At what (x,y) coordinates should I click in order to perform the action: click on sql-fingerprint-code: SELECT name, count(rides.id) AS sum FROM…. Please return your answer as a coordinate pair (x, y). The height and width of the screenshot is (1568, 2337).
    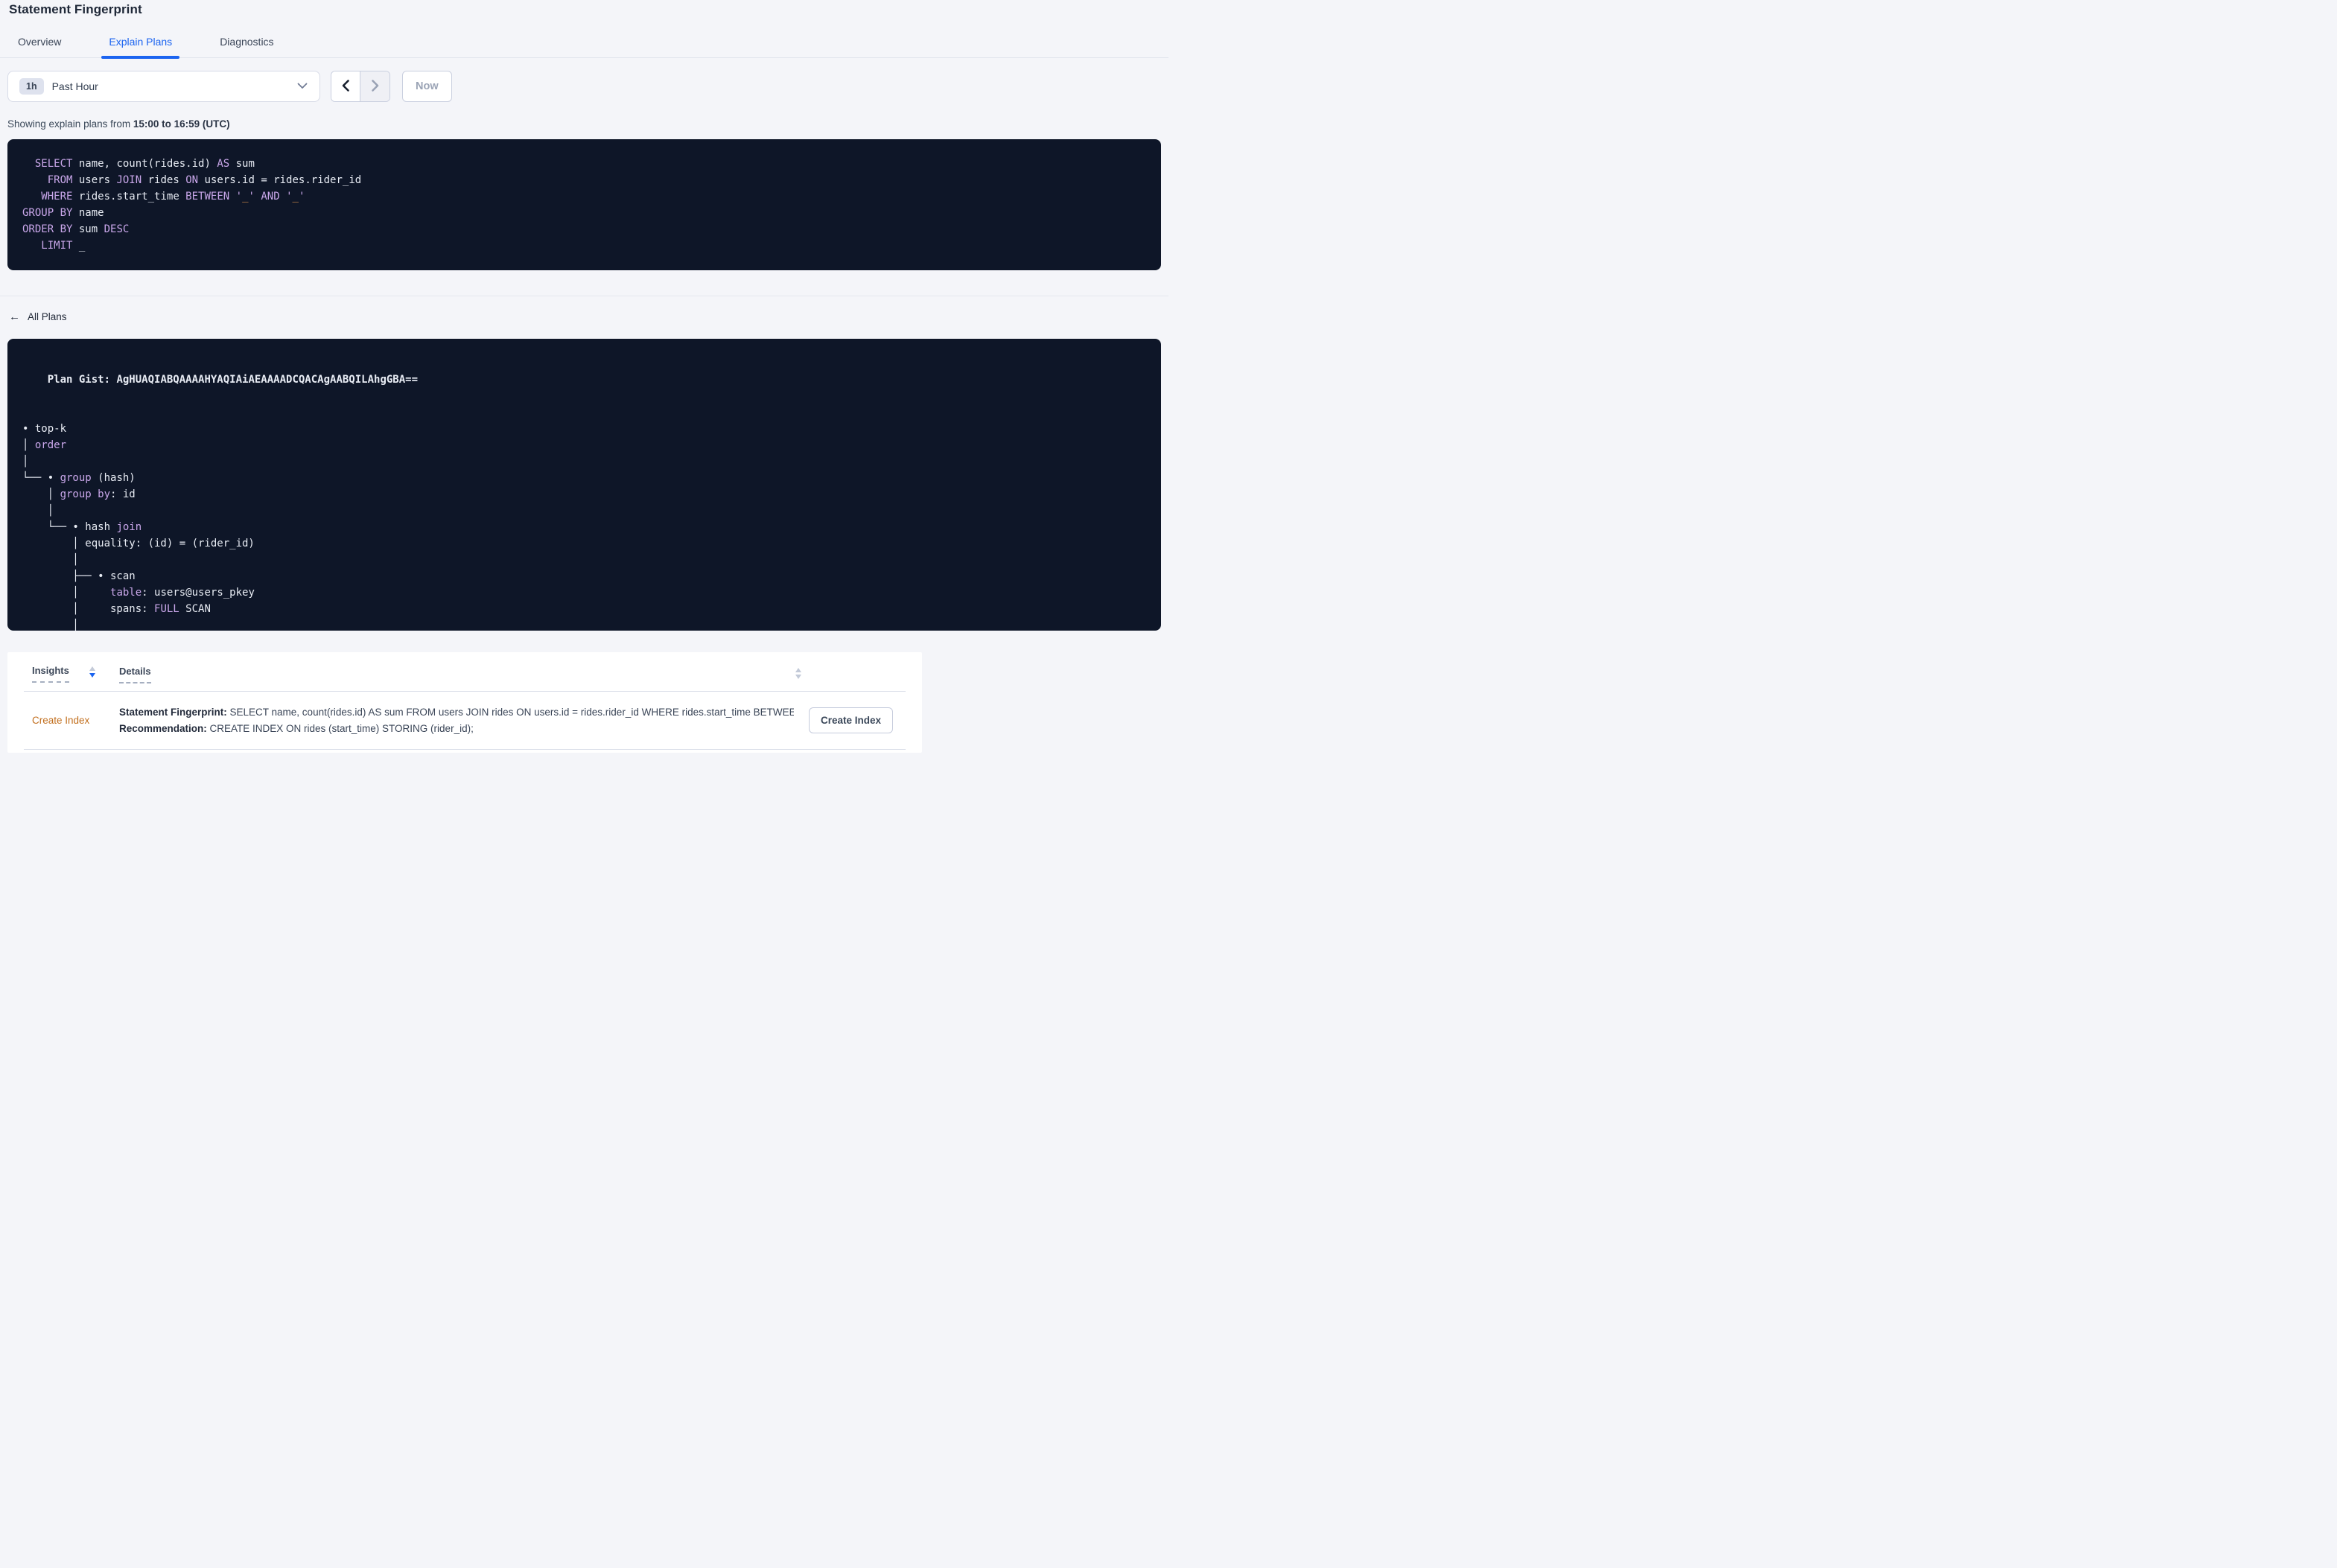
    Looking at the image, I should click on (192, 205).